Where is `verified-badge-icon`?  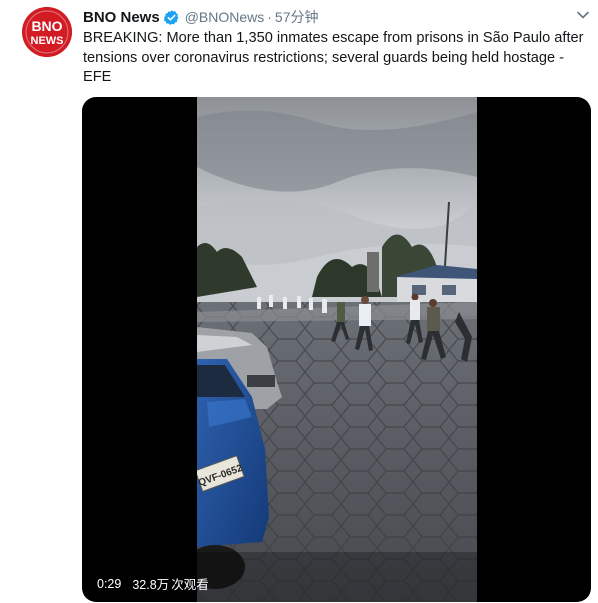
verified-badge-icon is located at coordinates (171, 17).